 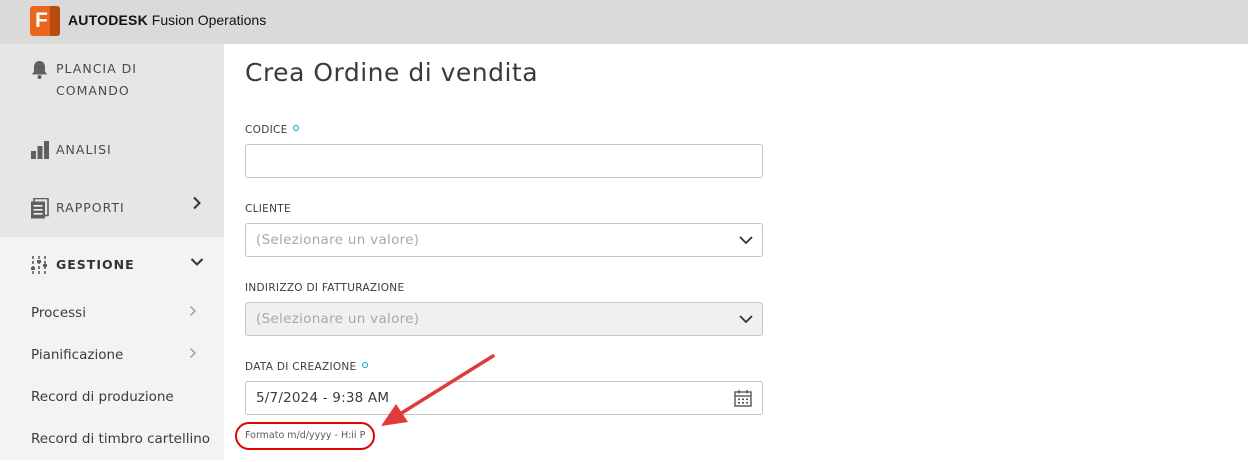 I want to click on cliente-label: CLIENTE, so click(x=268, y=209).